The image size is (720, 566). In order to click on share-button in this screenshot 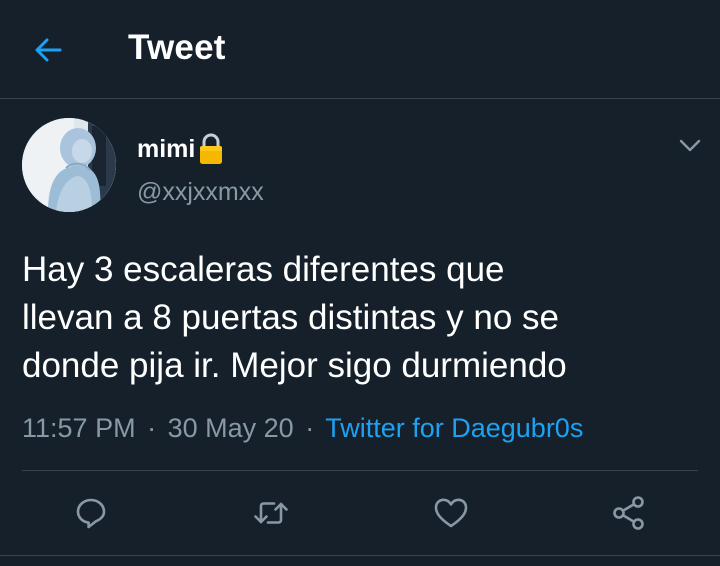, I will do `click(629, 513)`.